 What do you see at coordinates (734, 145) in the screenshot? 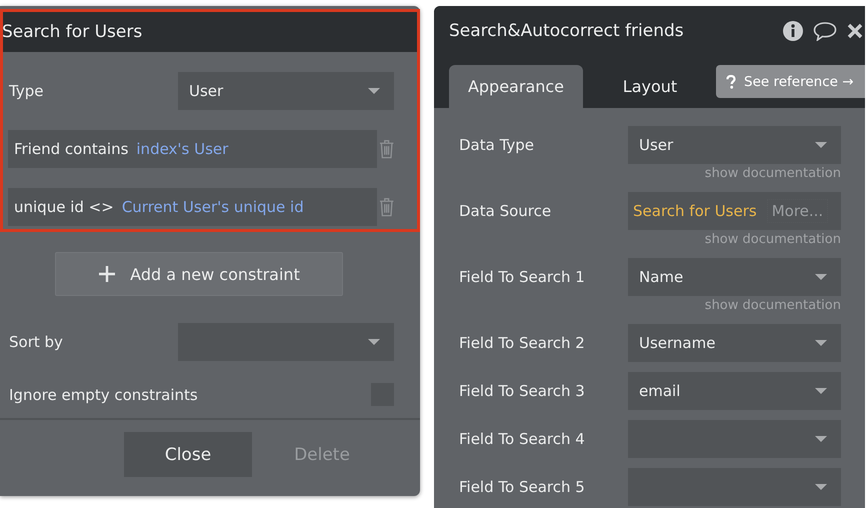
I see `property-dropdown: User` at bounding box center [734, 145].